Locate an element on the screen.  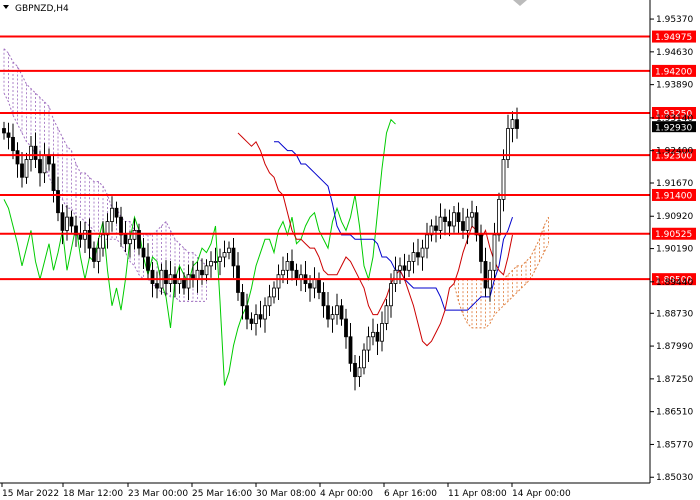
price-tick-label: 1.90190 is located at coordinates (674, 250).